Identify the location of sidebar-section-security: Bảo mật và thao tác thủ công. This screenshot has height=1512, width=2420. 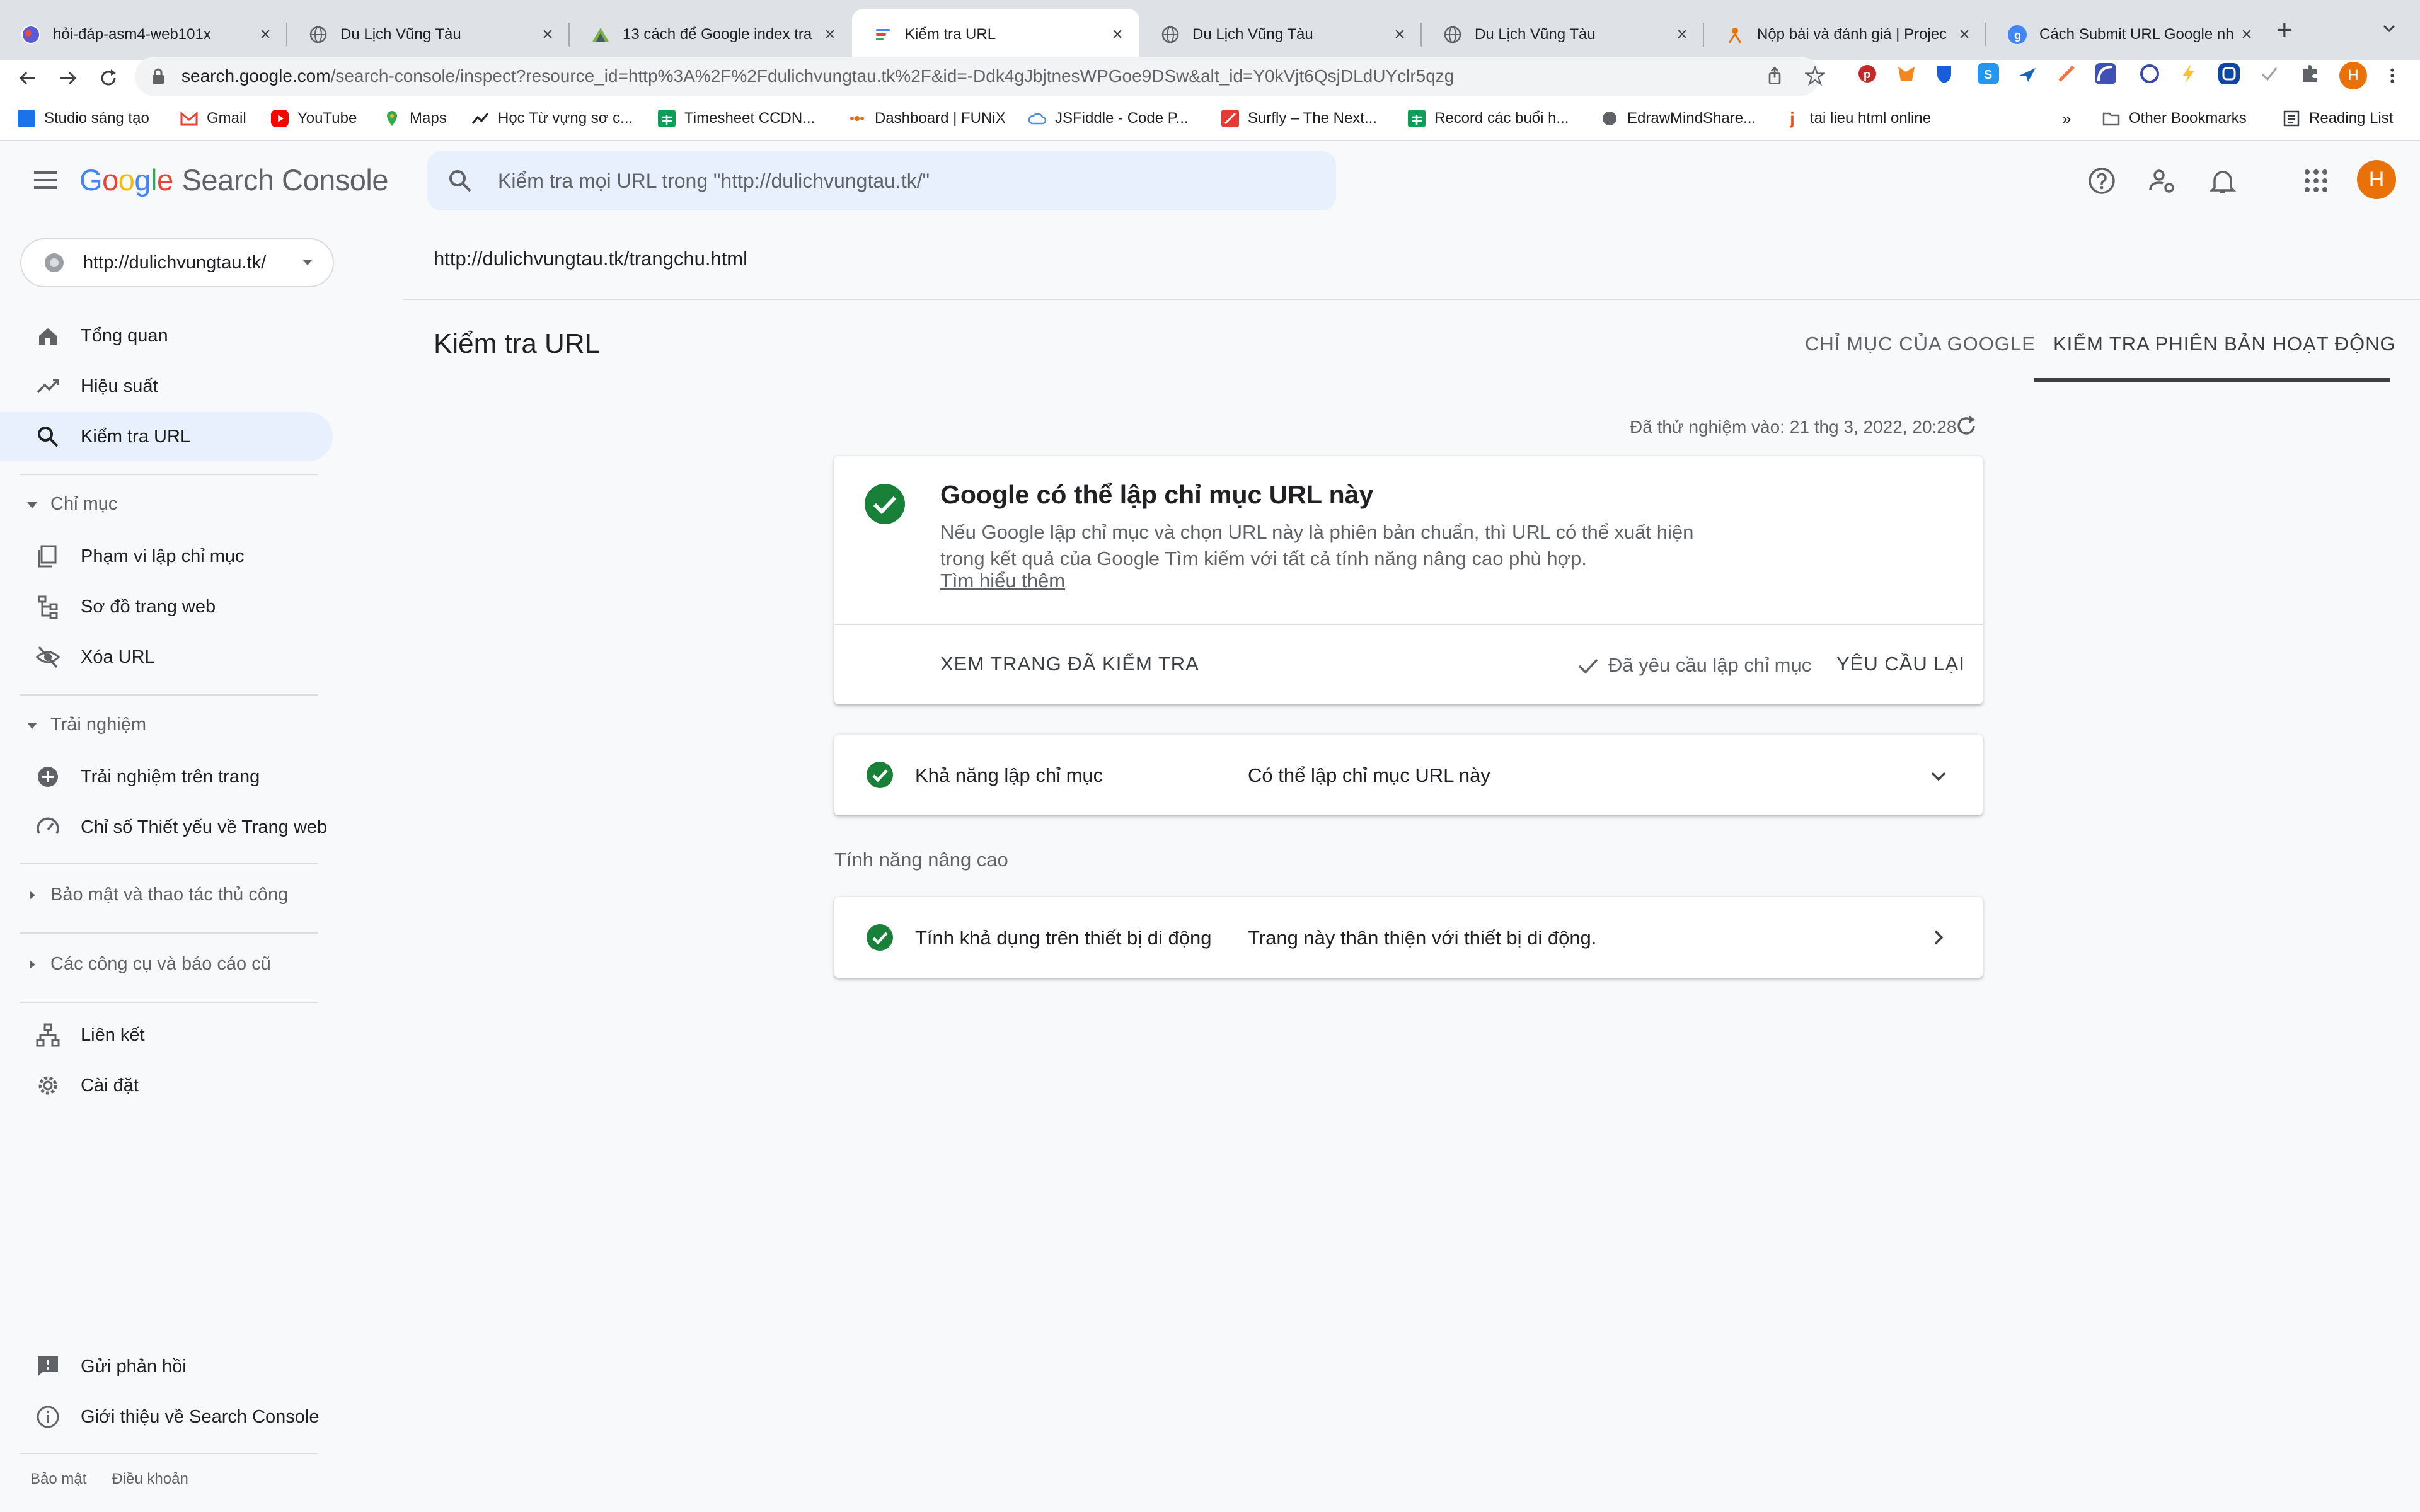
(156, 895).